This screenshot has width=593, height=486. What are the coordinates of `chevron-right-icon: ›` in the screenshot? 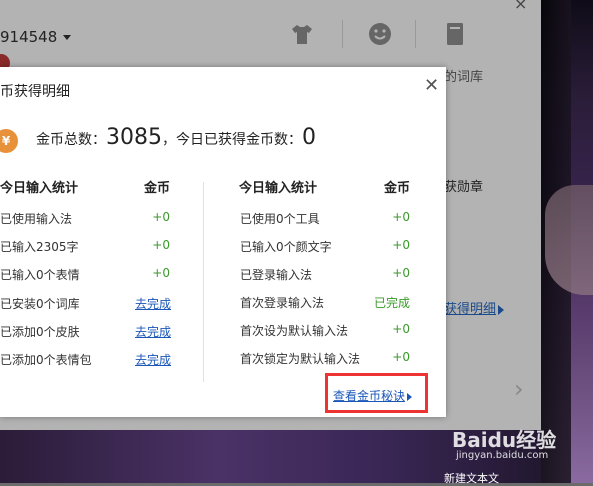 It's located at (519, 389).